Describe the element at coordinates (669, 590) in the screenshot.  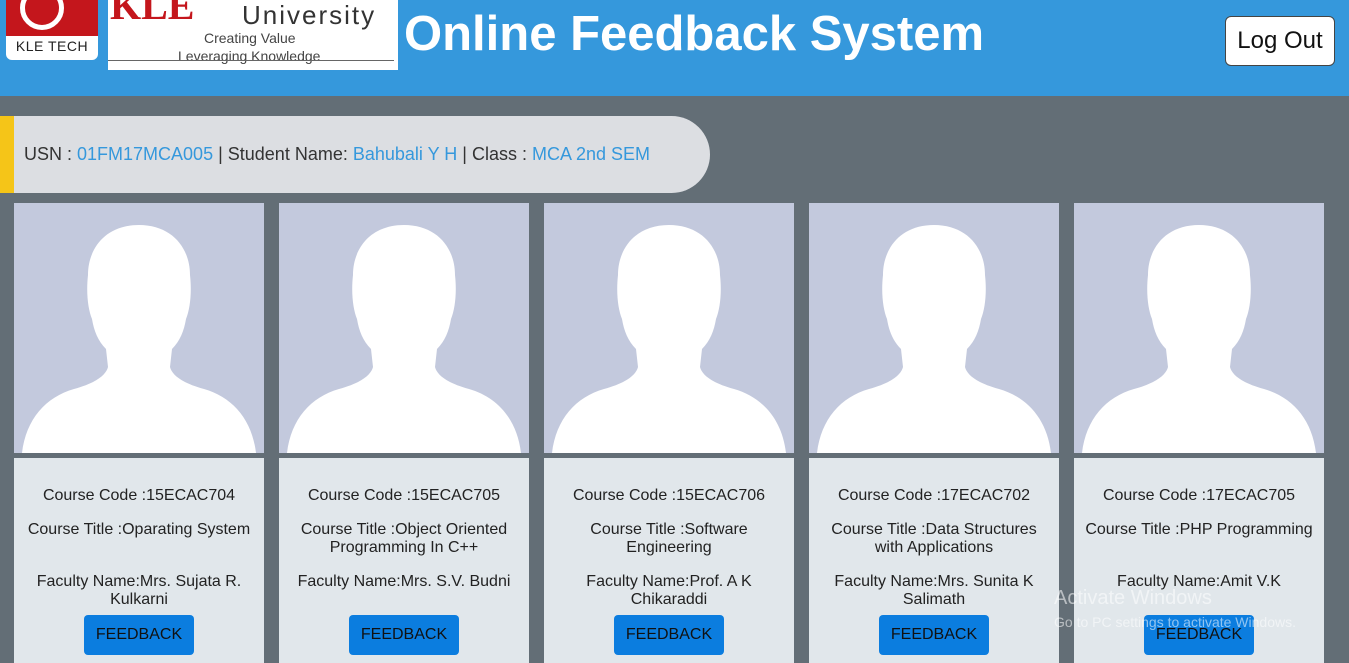
I see `faculty-name: Faculty Name:Prof. A K Chikaraddi` at that location.